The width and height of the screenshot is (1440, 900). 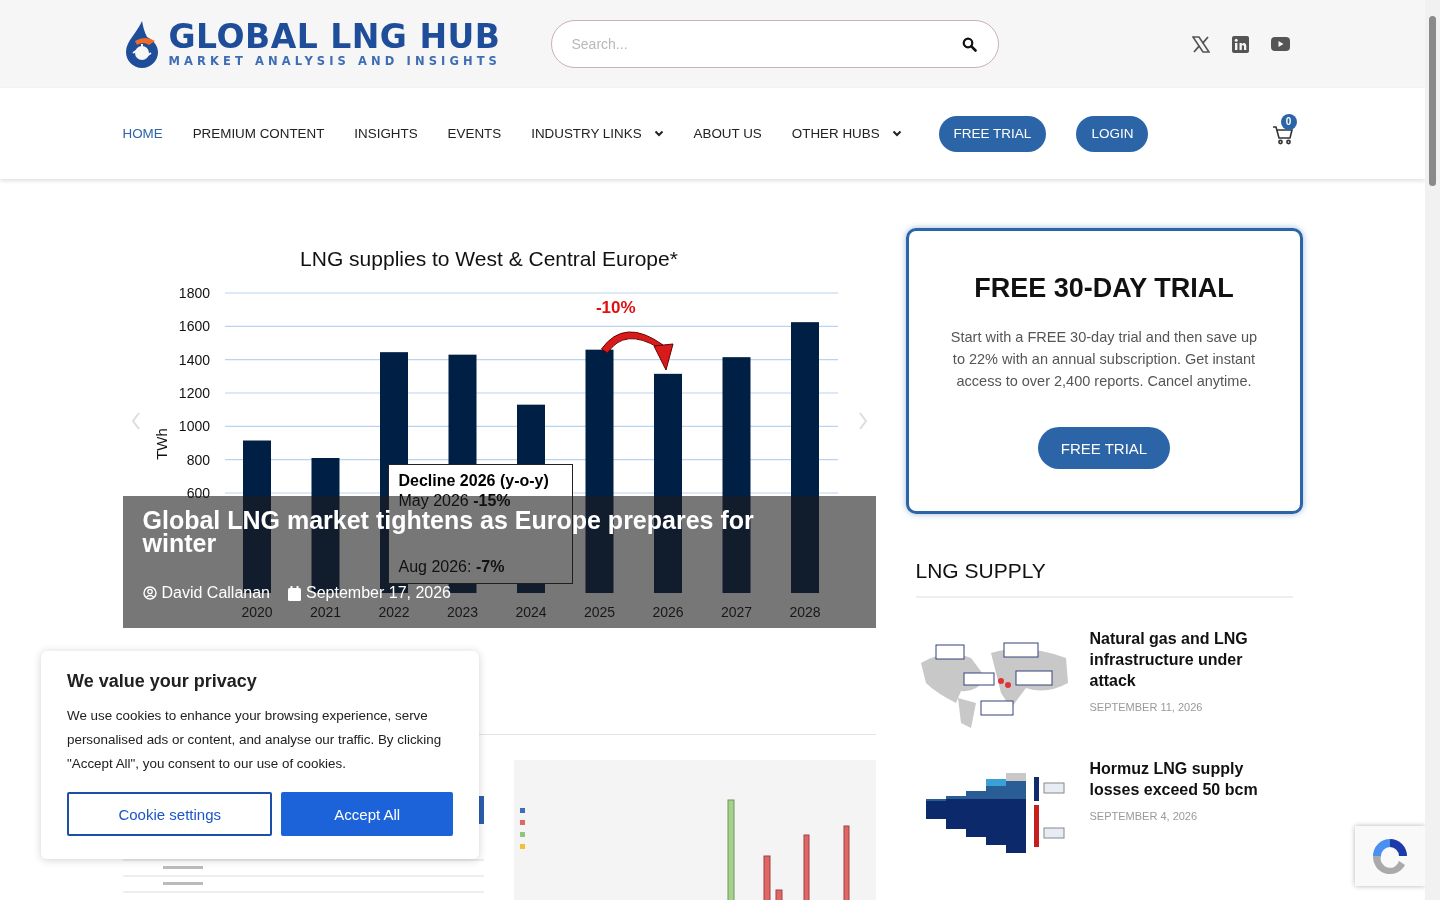 What do you see at coordinates (452, 567) in the screenshot?
I see `callout-line: Aug 2026: -7%` at bounding box center [452, 567].